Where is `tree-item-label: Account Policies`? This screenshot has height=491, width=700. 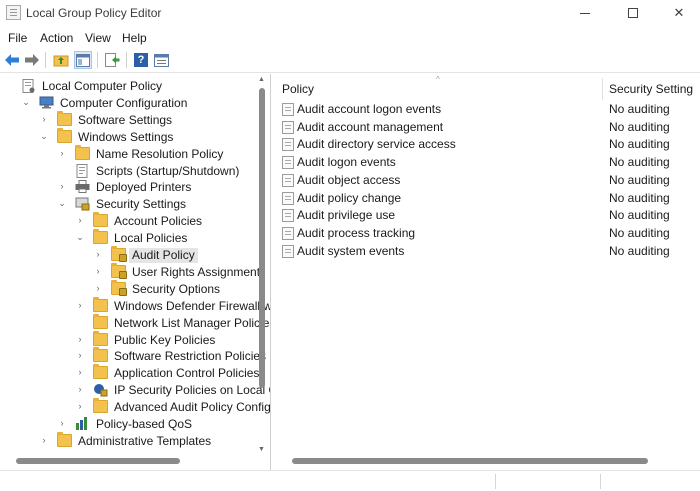 tree-item-label: Account Policies is located at coordinates (158, 221).